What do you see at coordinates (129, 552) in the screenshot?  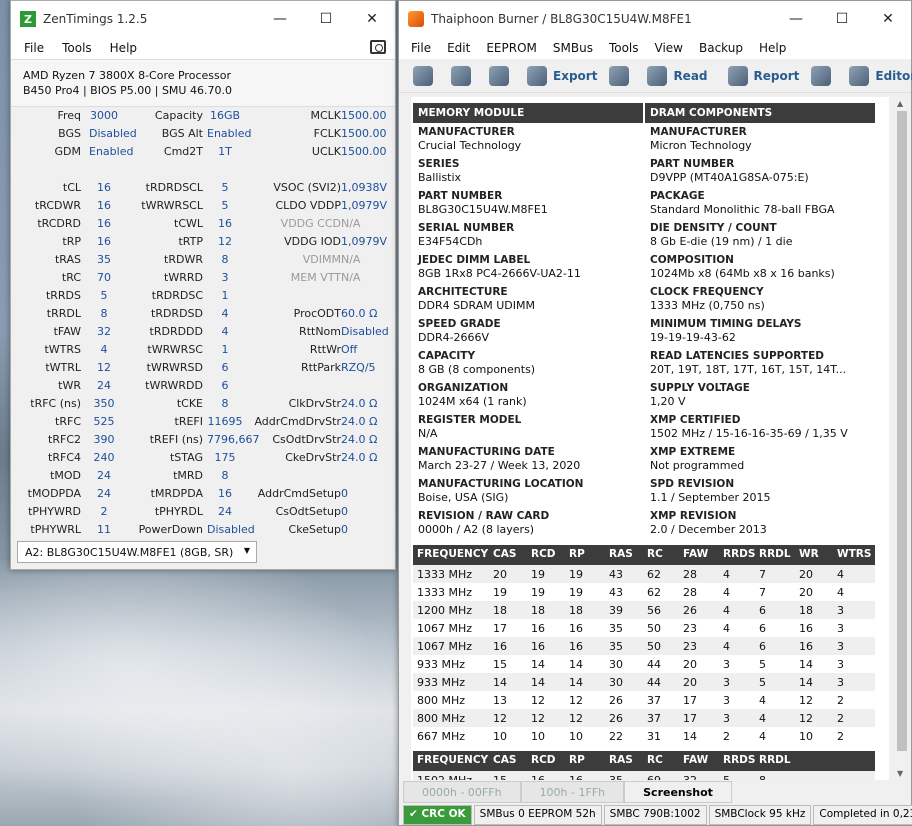 I see `module-selector-value: A2: BL8G30C15U4W.M8FE1 (8GB, SR)` at bounding box center [129, 552].